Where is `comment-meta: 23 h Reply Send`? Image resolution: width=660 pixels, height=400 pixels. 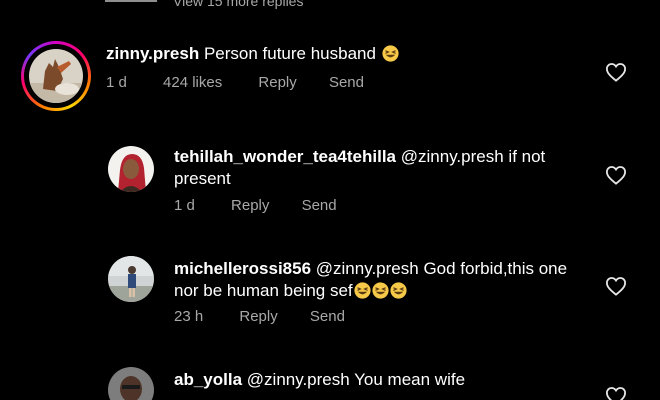
comment-meta: 23 h Reply Send is located at coordinates (259, 316).